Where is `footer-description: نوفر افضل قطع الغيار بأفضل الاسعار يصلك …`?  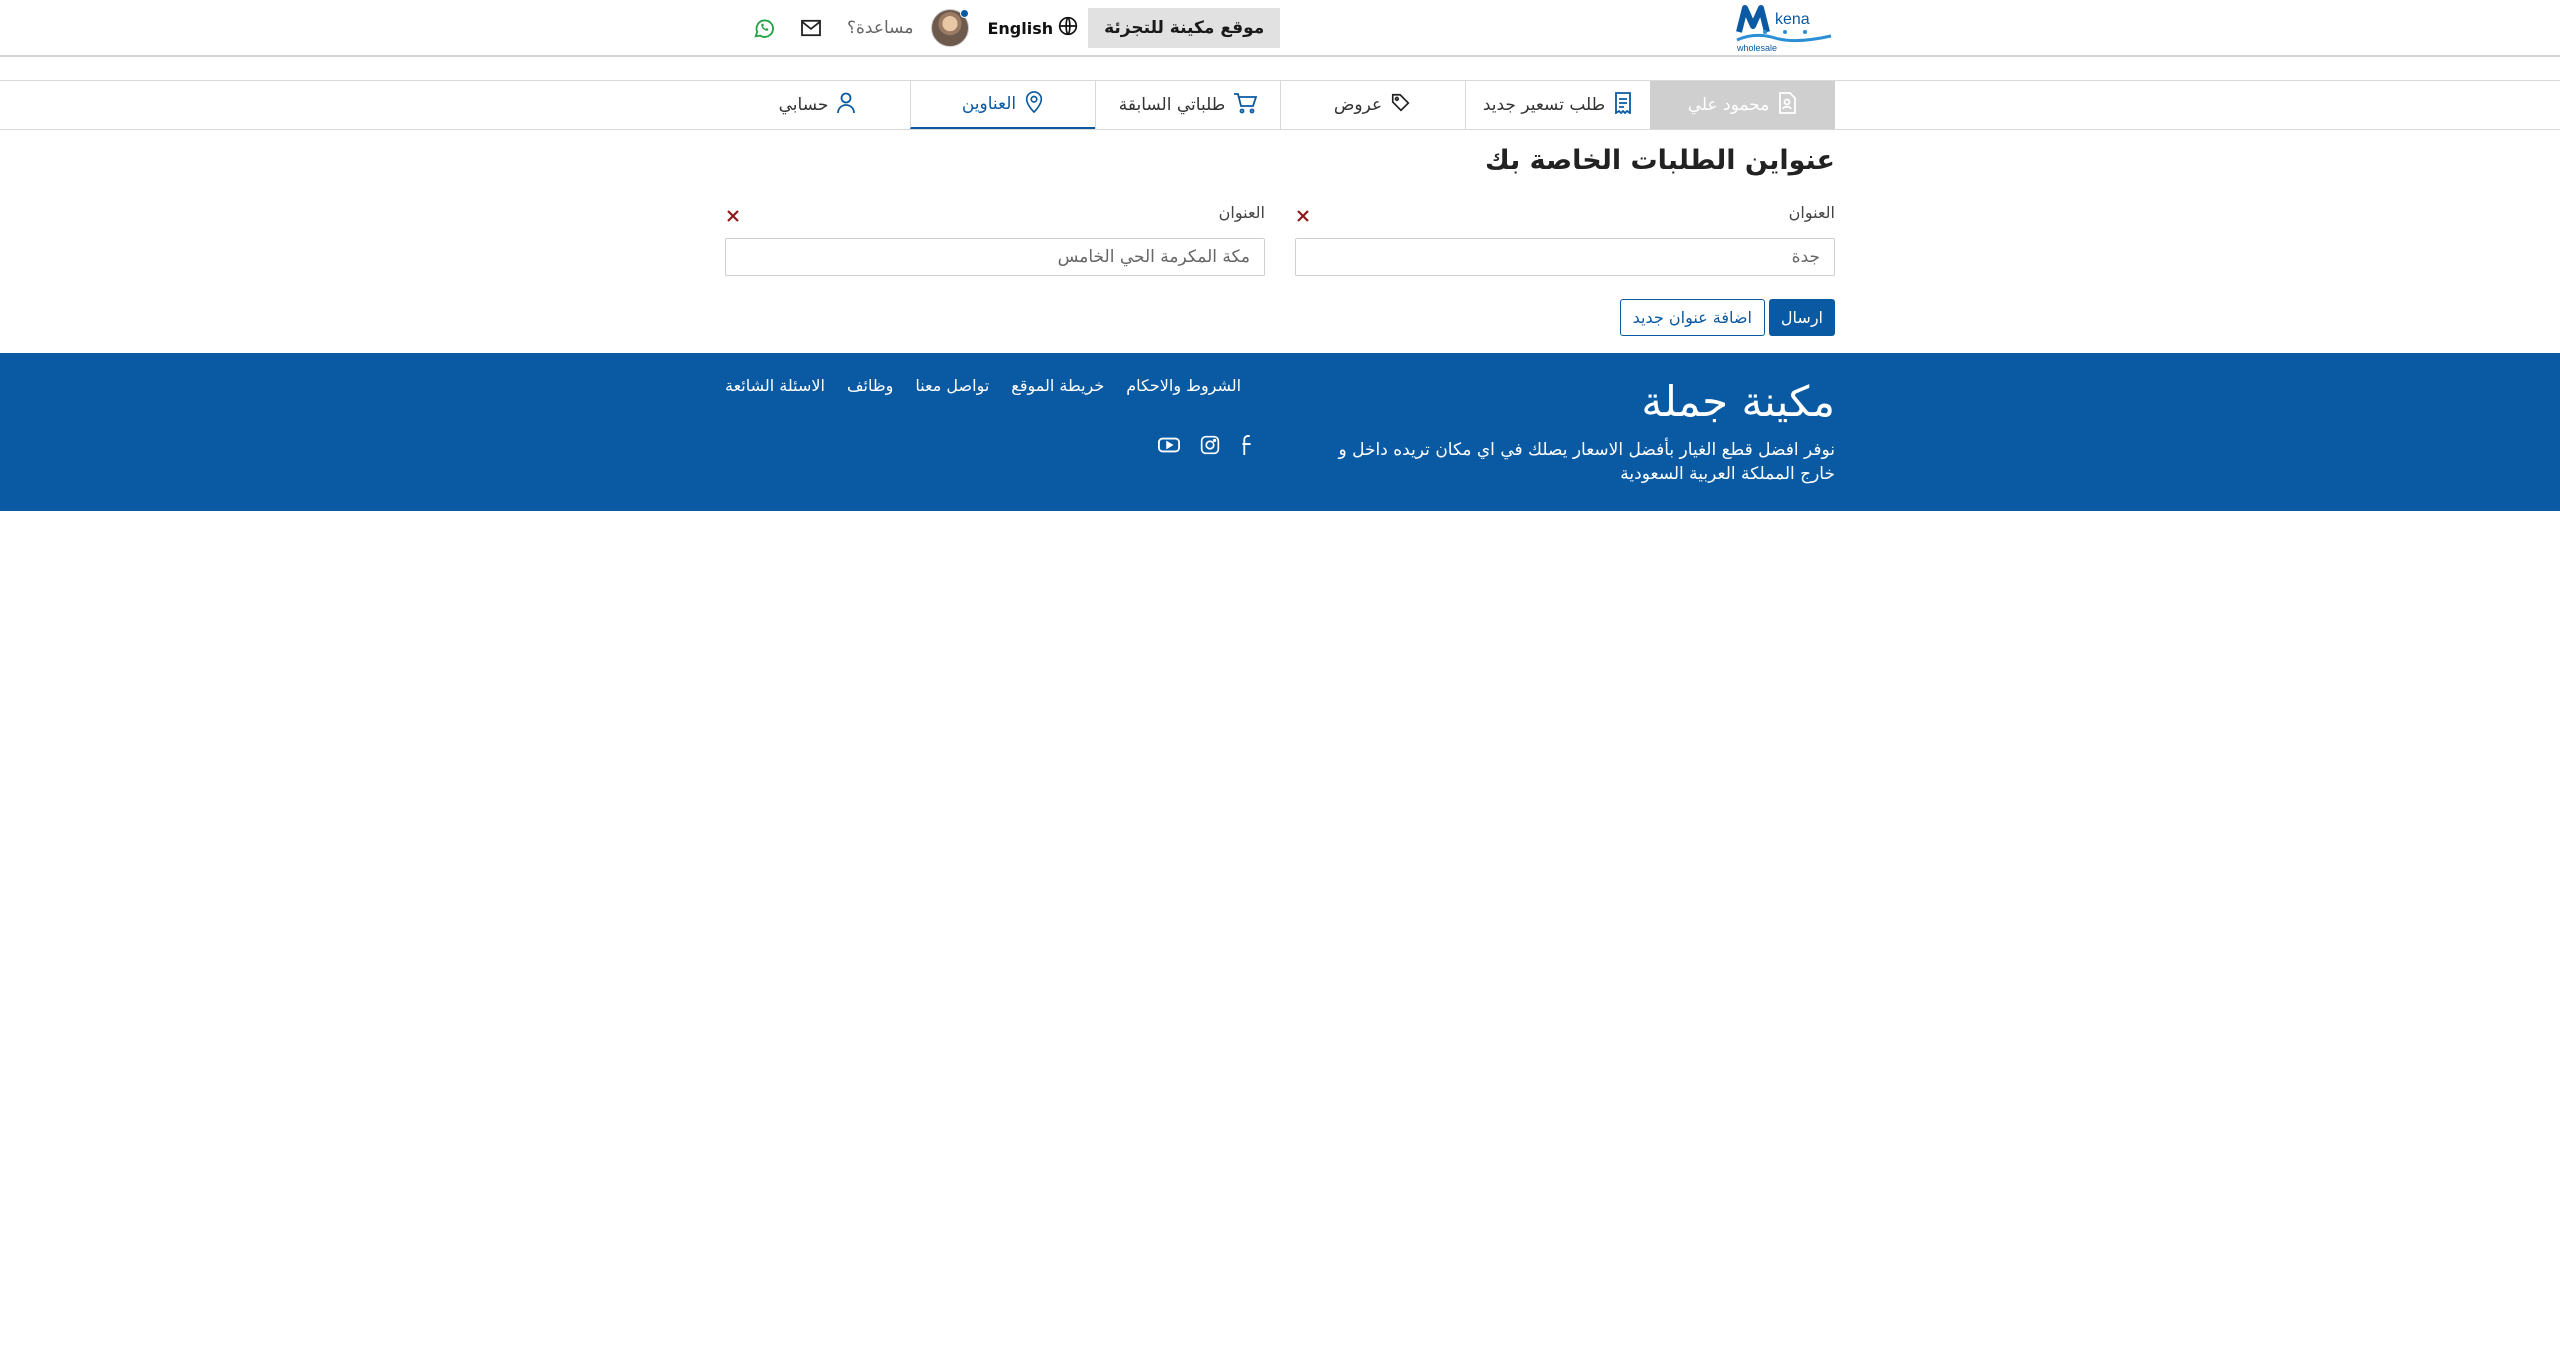 footer-description: نوفر افضل قطع الغيار بأفضل الاسعار يصلك … is located at coordinates (1586, 462).